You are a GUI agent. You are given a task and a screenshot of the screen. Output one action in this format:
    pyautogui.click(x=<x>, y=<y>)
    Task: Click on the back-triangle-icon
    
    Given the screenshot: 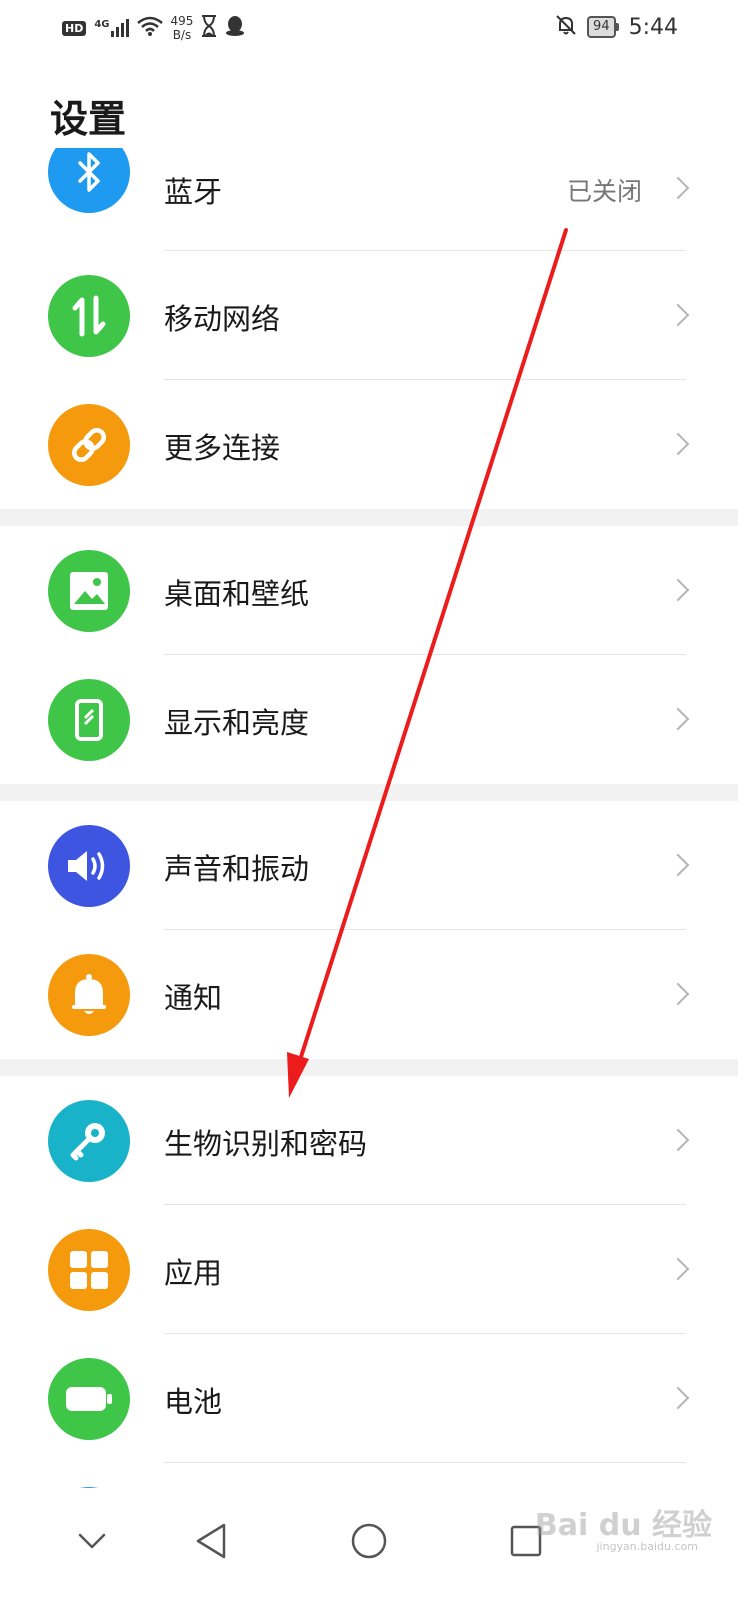 What is the action you would take?
    pyautogui.click(x=211, y=1543)
    